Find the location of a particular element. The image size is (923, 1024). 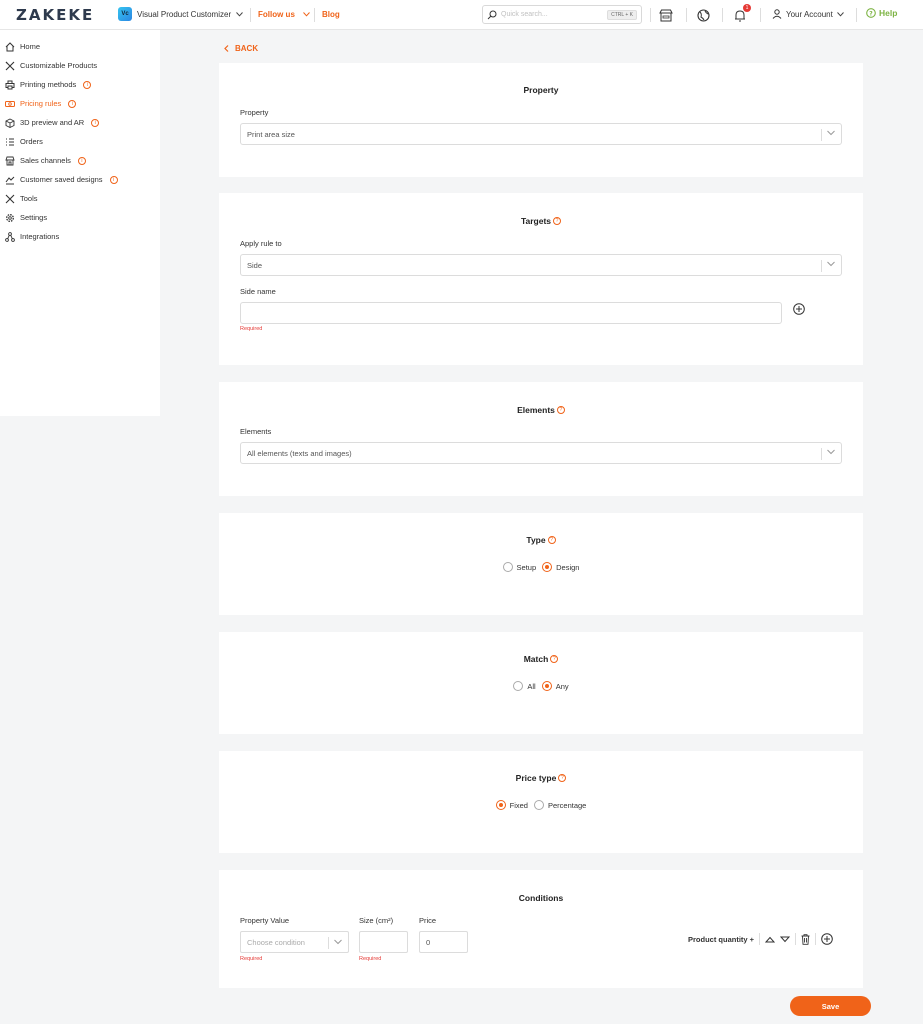

sidebar-item-customizable-products: Customizable Products is located at coordinates (80, 65).